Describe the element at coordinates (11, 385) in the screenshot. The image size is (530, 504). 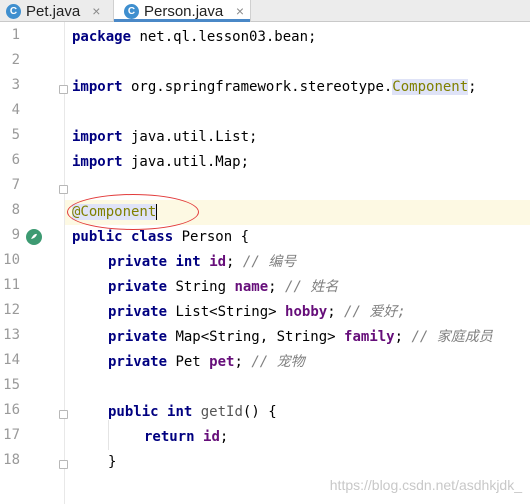
I see `line-number: 15` at that location.